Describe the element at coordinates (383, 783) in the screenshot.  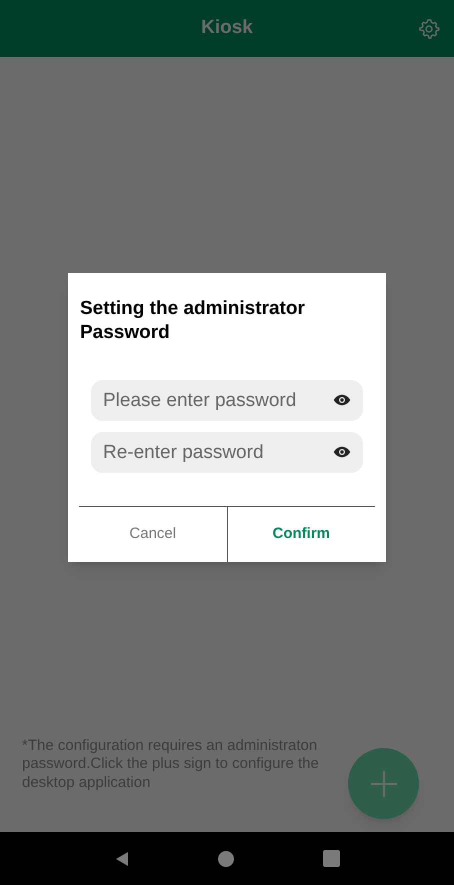
I see `plus-icon` at that location.